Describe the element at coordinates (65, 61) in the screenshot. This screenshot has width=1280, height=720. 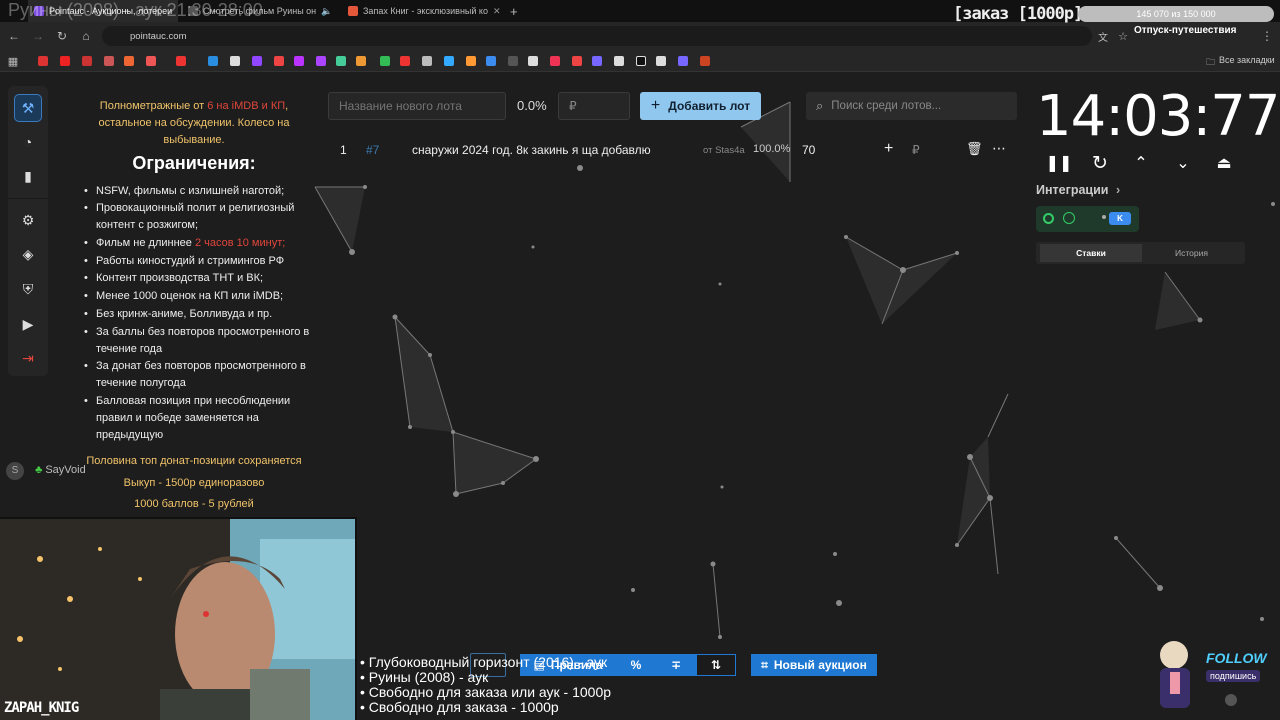
I see `youtube-icon` at that location.